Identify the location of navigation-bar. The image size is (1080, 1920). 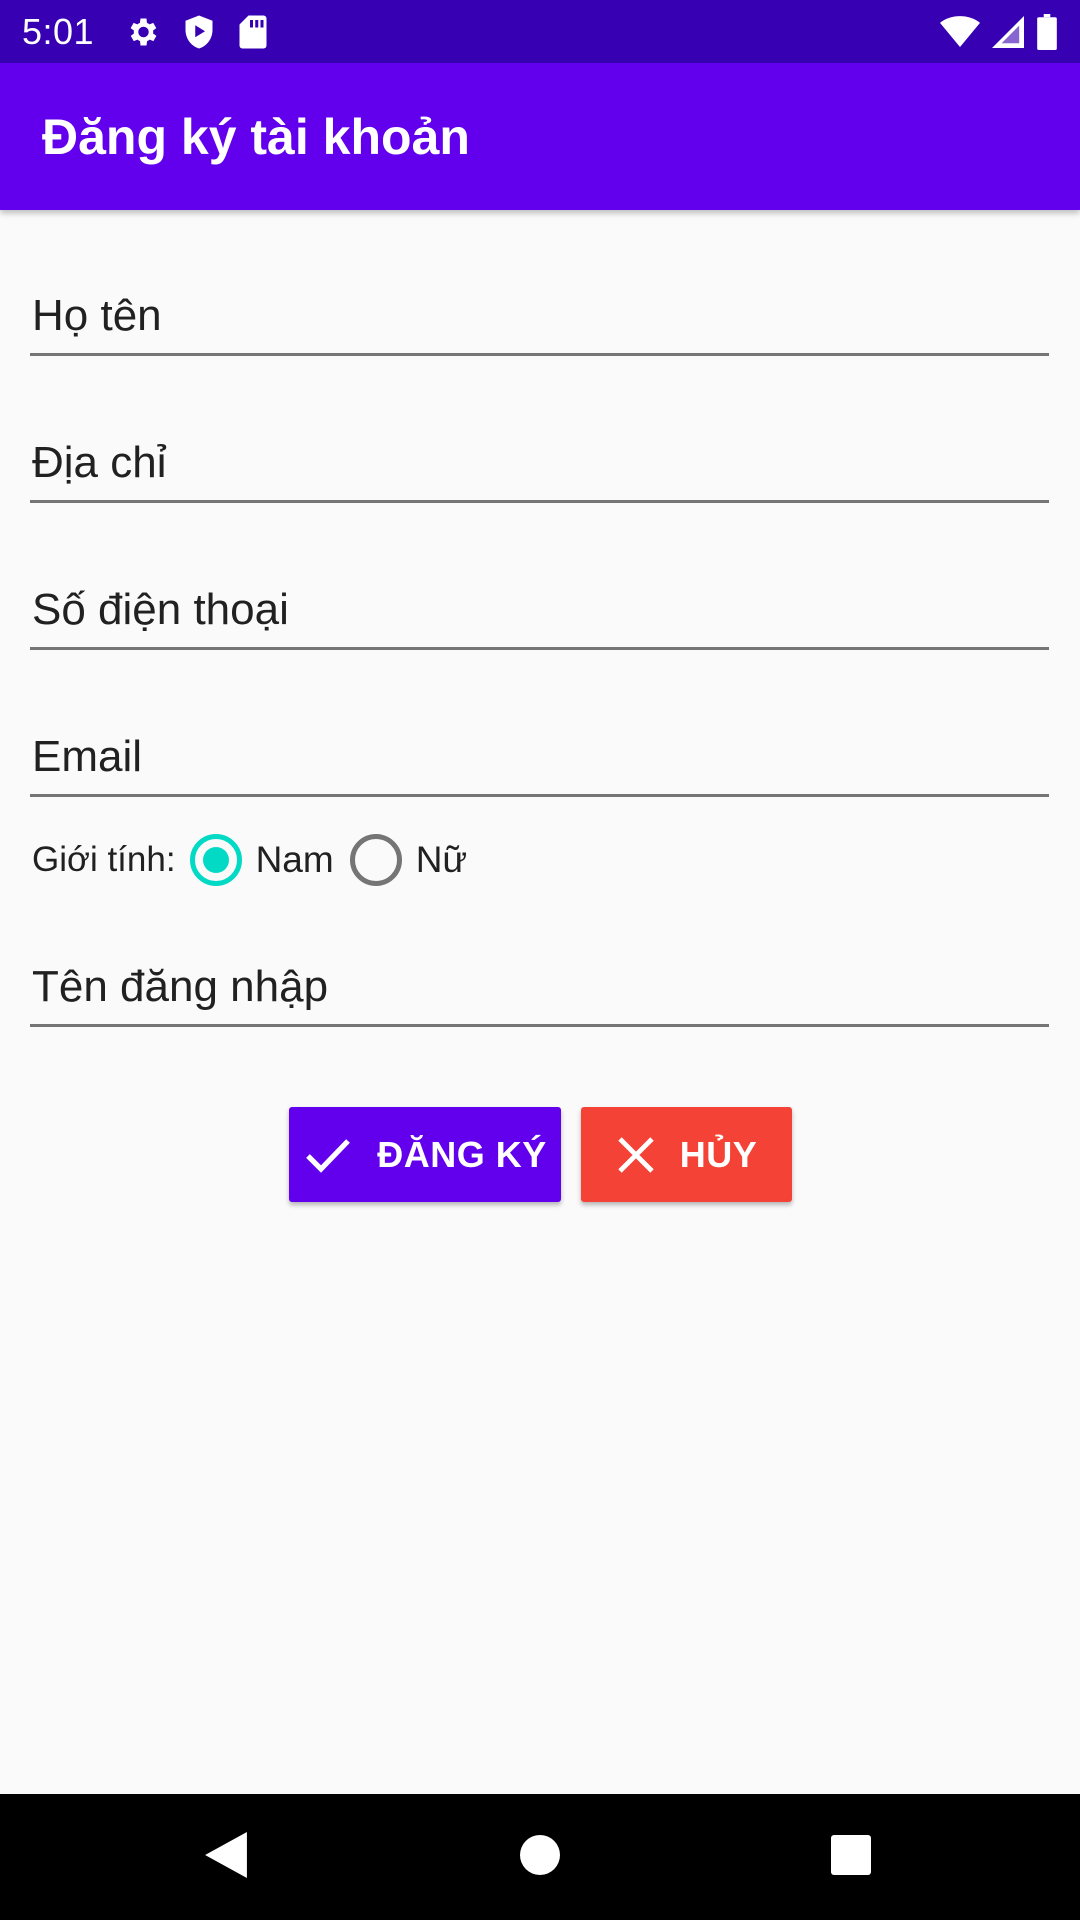
(540, 1857).